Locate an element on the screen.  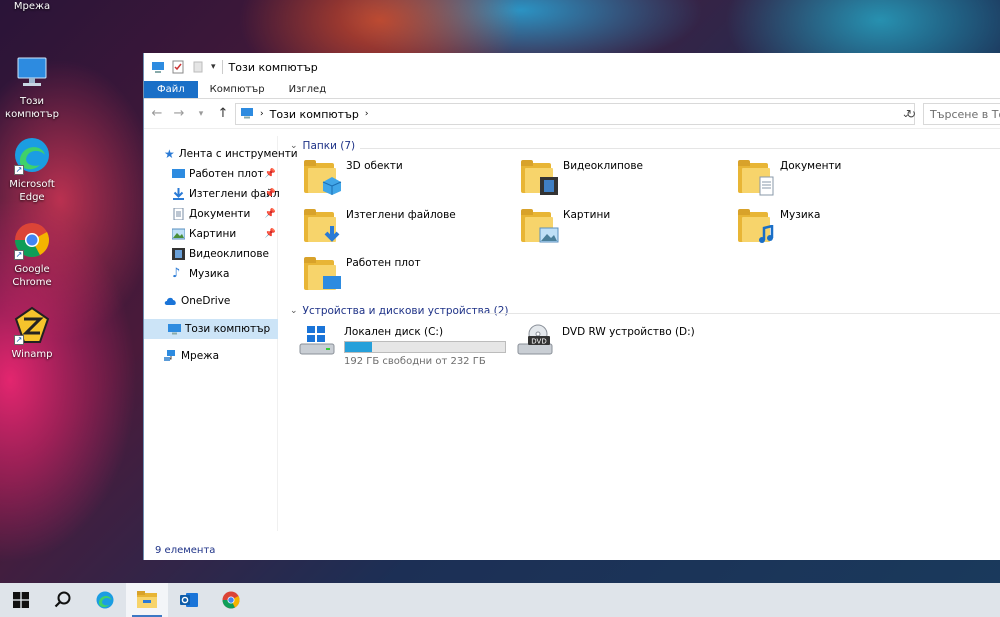
forward-arrow-icon: → is located at coordinates (179, 113).